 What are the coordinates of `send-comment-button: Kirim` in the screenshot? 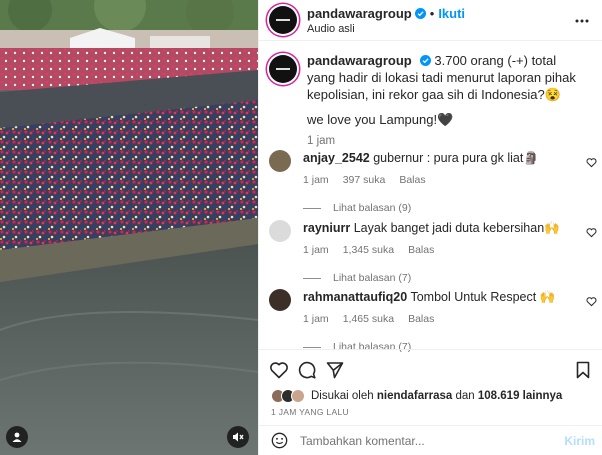 It's located at (579, 441).